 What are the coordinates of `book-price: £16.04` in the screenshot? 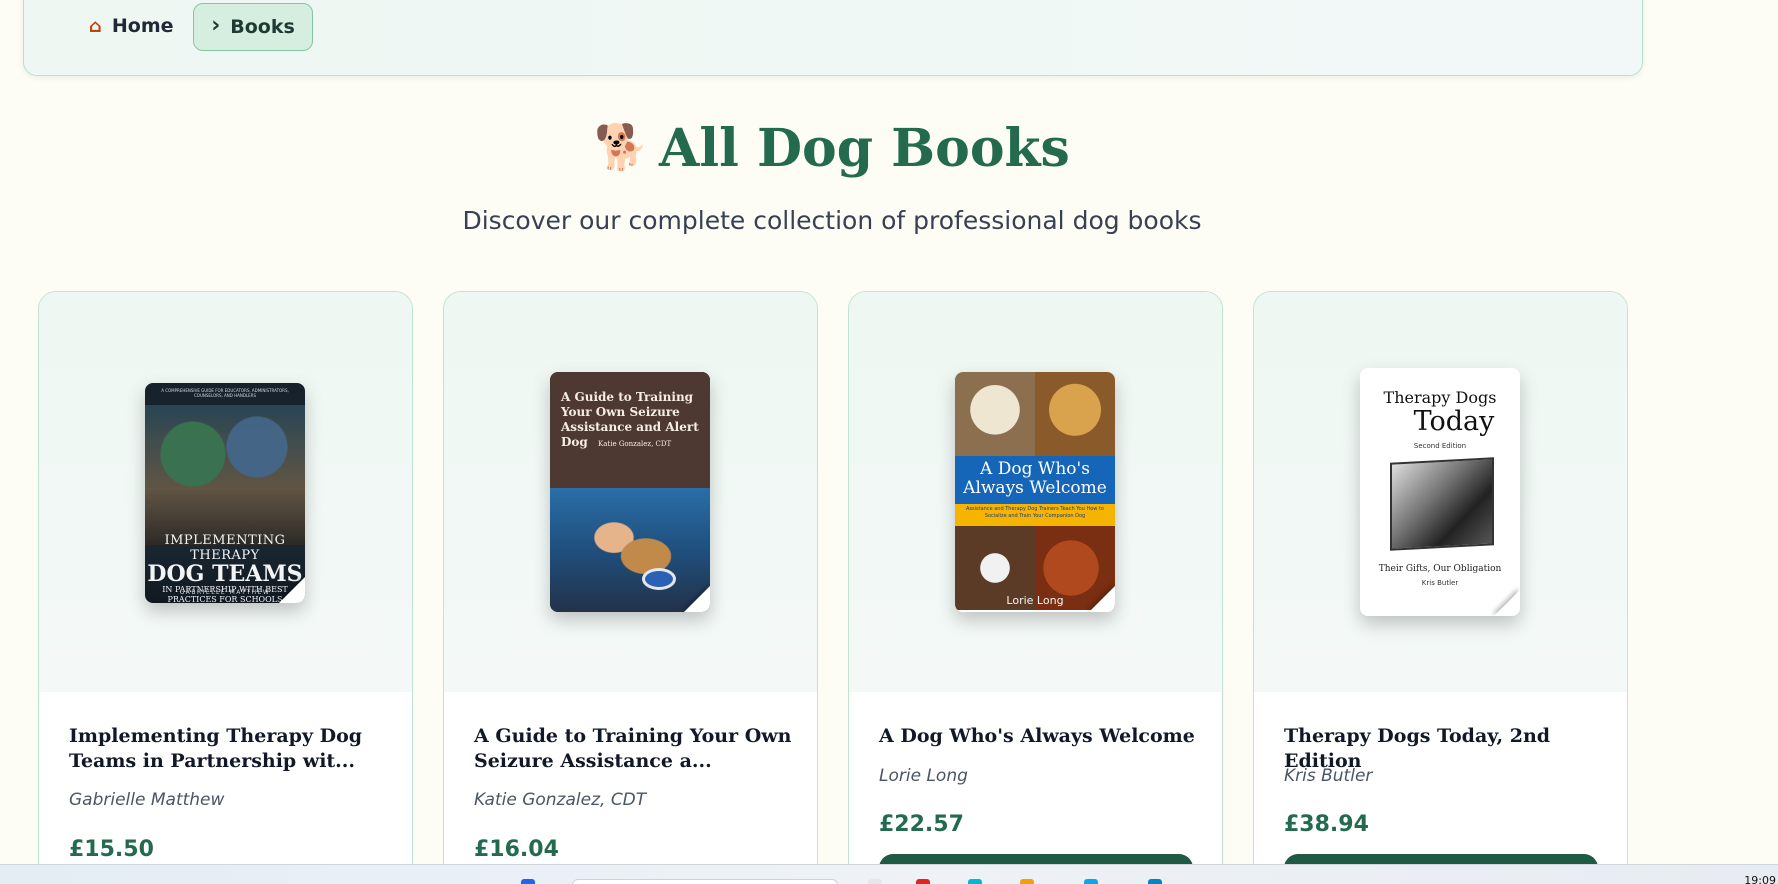 It's located at (516, 849).